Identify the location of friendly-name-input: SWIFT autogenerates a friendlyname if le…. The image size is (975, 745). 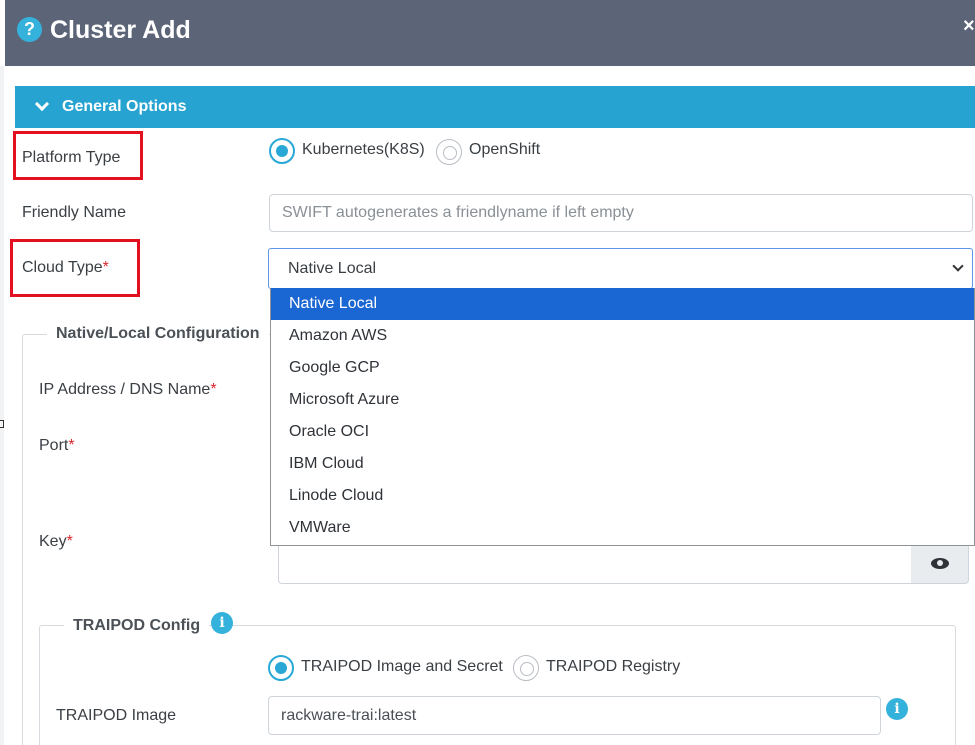
(621, 213).